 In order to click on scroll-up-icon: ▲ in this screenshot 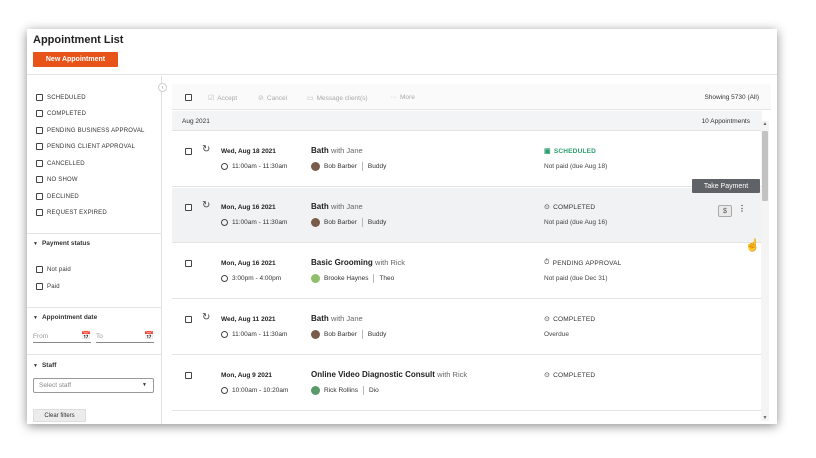, I will do `click(765, 124)`.